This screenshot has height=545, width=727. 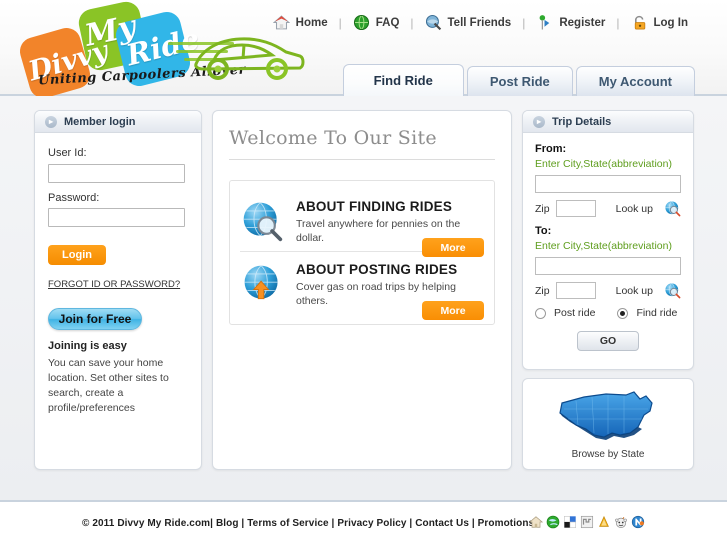 I want to click on register-pin-icon, so click(x=544, y=22).